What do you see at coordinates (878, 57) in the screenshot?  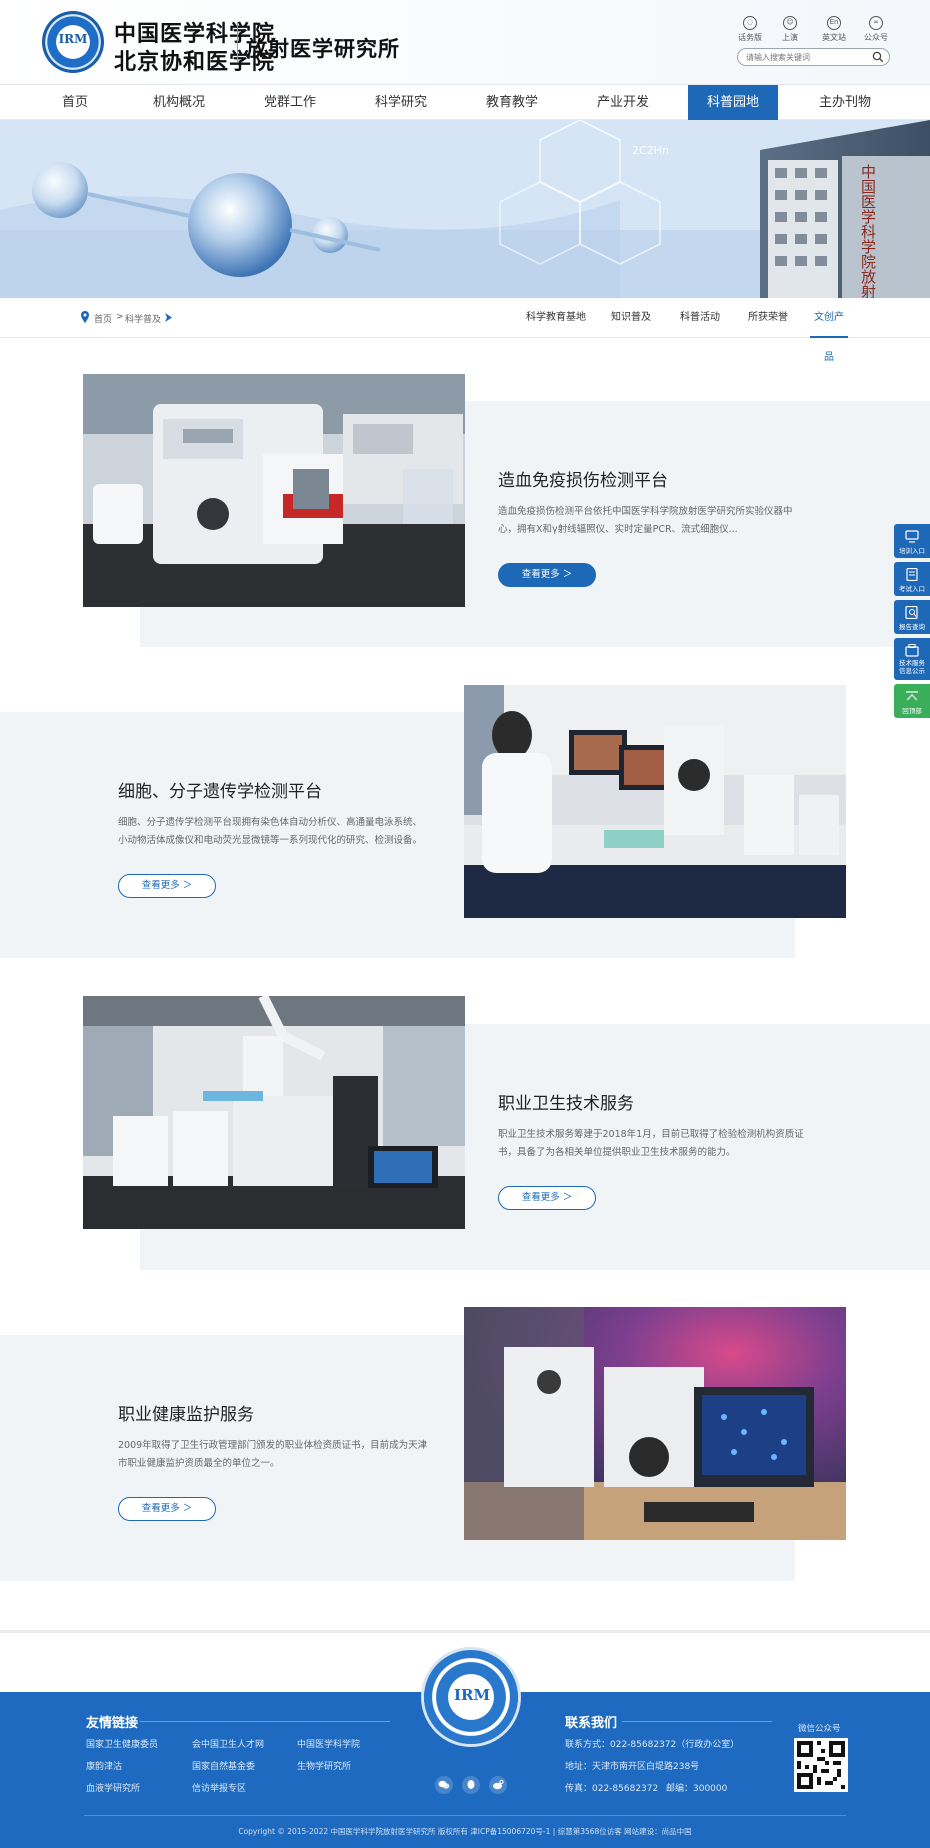 I see `search-icon` at bounding box center [878, 57].